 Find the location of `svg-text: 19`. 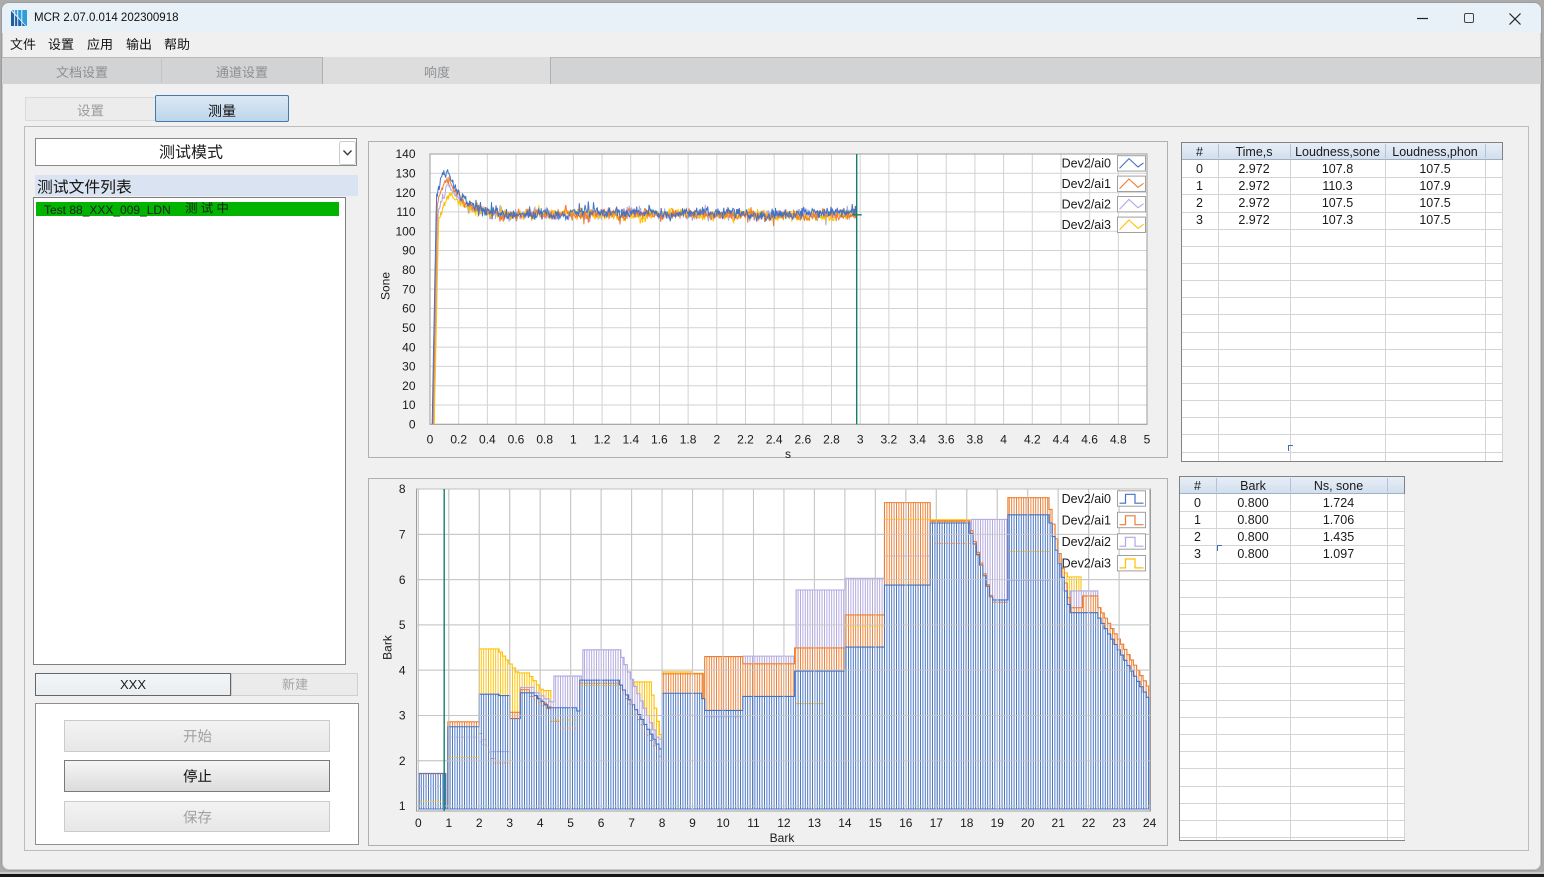

svg-text: 19 is located at coordinates (998, 823).